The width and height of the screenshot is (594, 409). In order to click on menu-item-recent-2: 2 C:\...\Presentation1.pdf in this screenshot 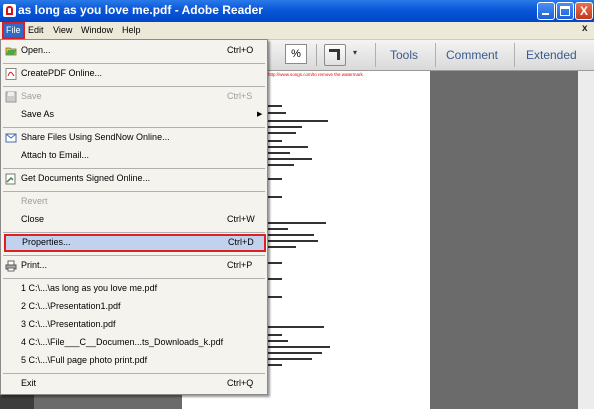, I will do `click(134, 307)`.